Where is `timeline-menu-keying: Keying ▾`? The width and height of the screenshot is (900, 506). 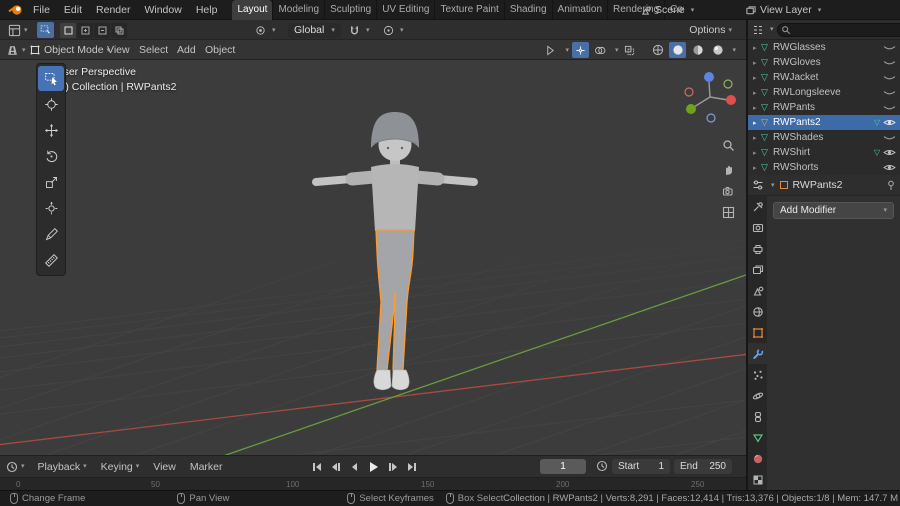
timeline-menu-keying: Keying ▾ is located at coordinates (120, 467).